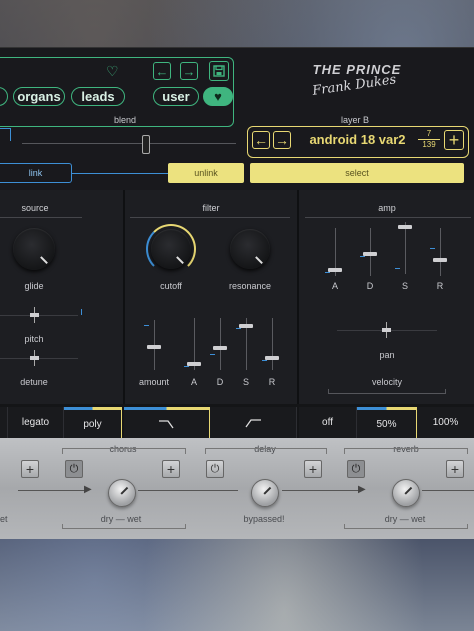 This screenshot has height=631, width=474. What do you see at coordinates (386, 382) in the screenshot?
I see `velocity-label: velocity` at bounding box center [386, 382].